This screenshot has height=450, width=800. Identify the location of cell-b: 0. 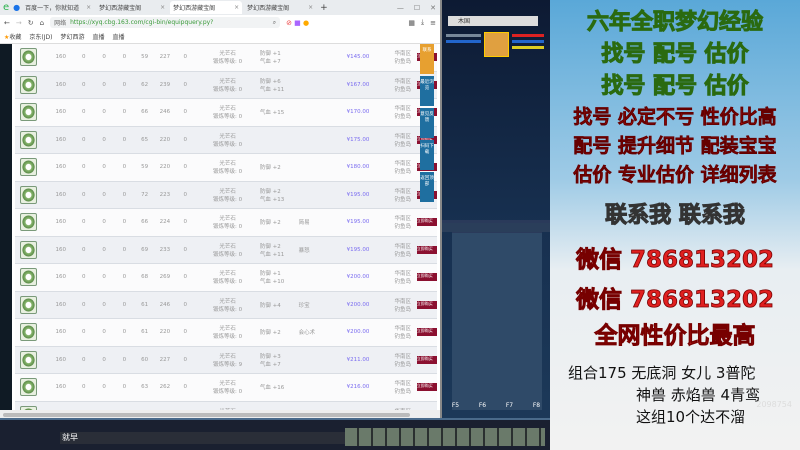
(104, 249).